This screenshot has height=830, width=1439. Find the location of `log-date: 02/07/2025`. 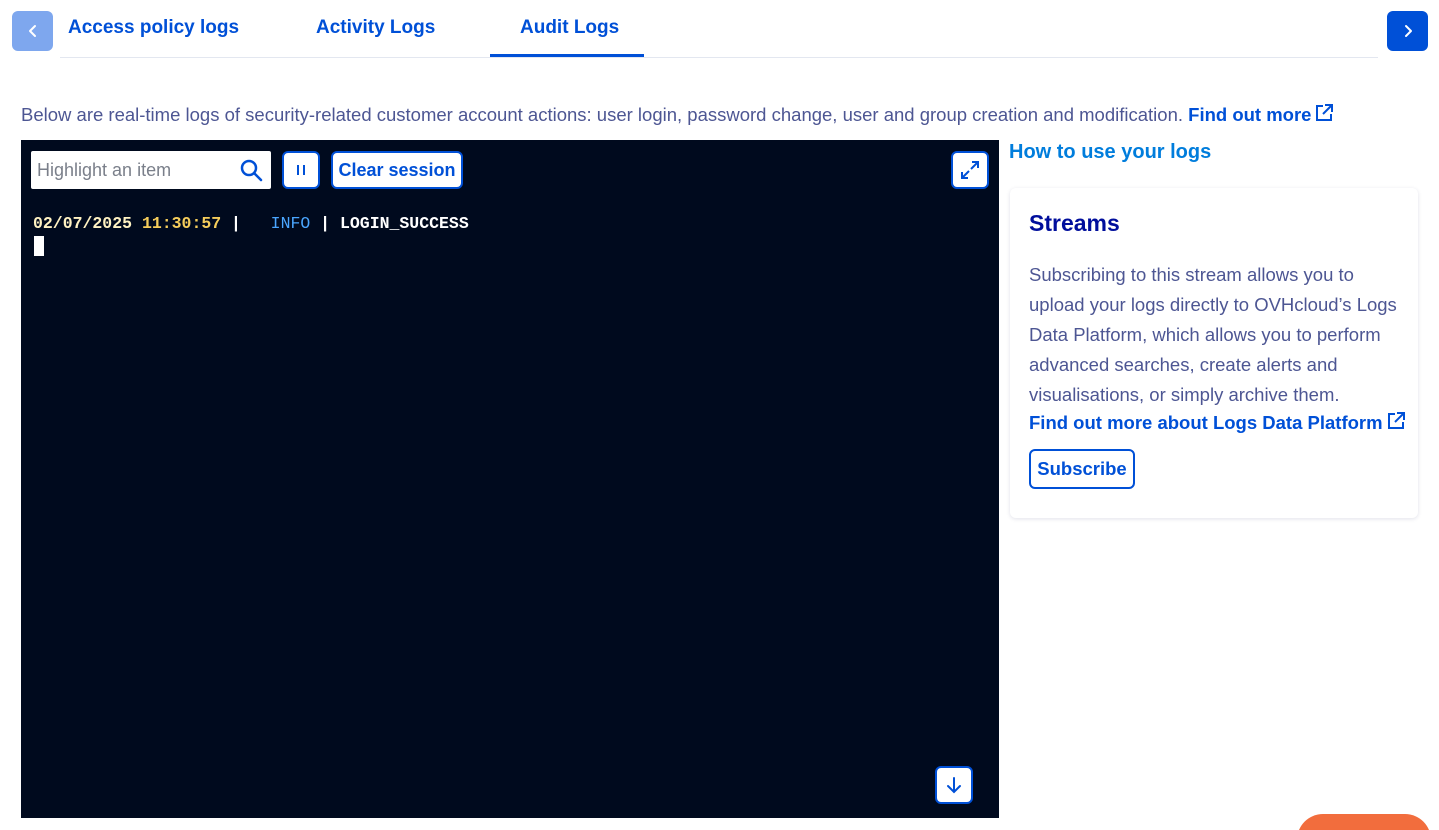

log-date: 02/07/2025 is located at coordinates (83, 223).